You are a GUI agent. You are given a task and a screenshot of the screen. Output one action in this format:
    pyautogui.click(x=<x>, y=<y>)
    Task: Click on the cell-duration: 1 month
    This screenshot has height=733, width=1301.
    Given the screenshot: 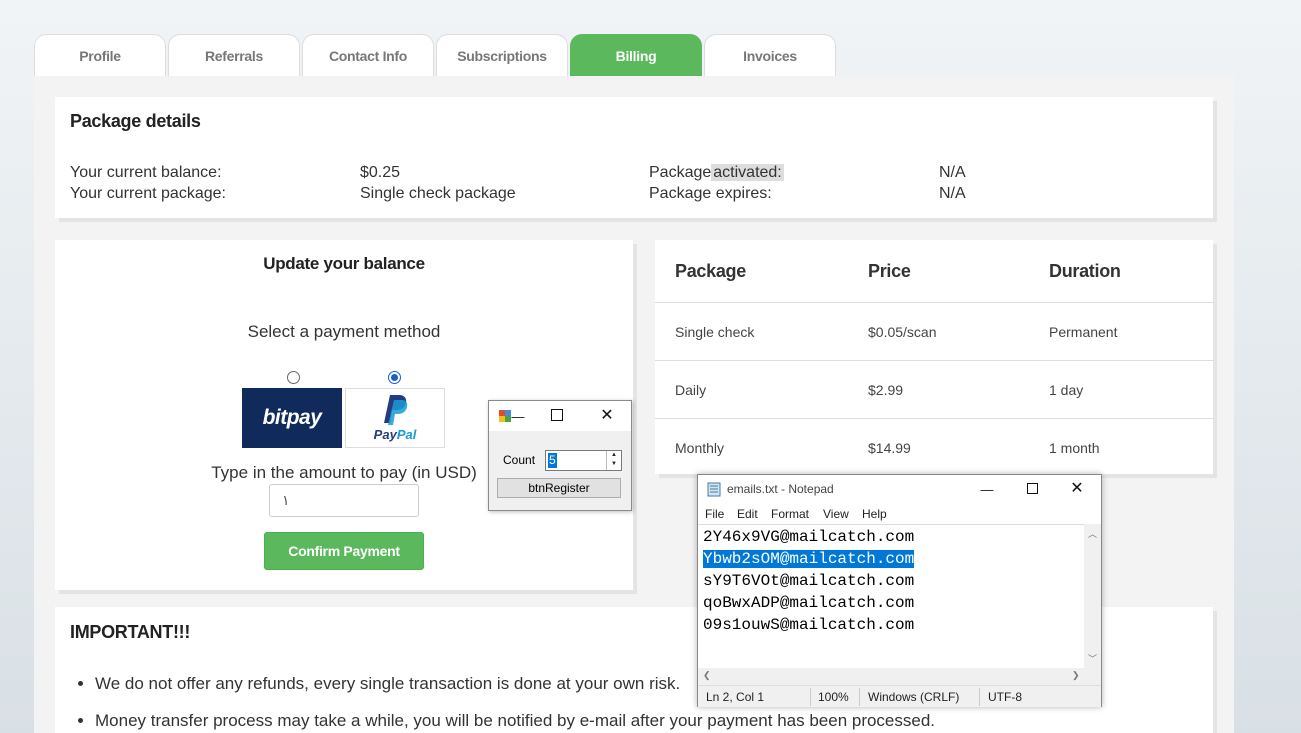 What is the action you would take?
    pyautogui.click(x=1074, y=448)
    